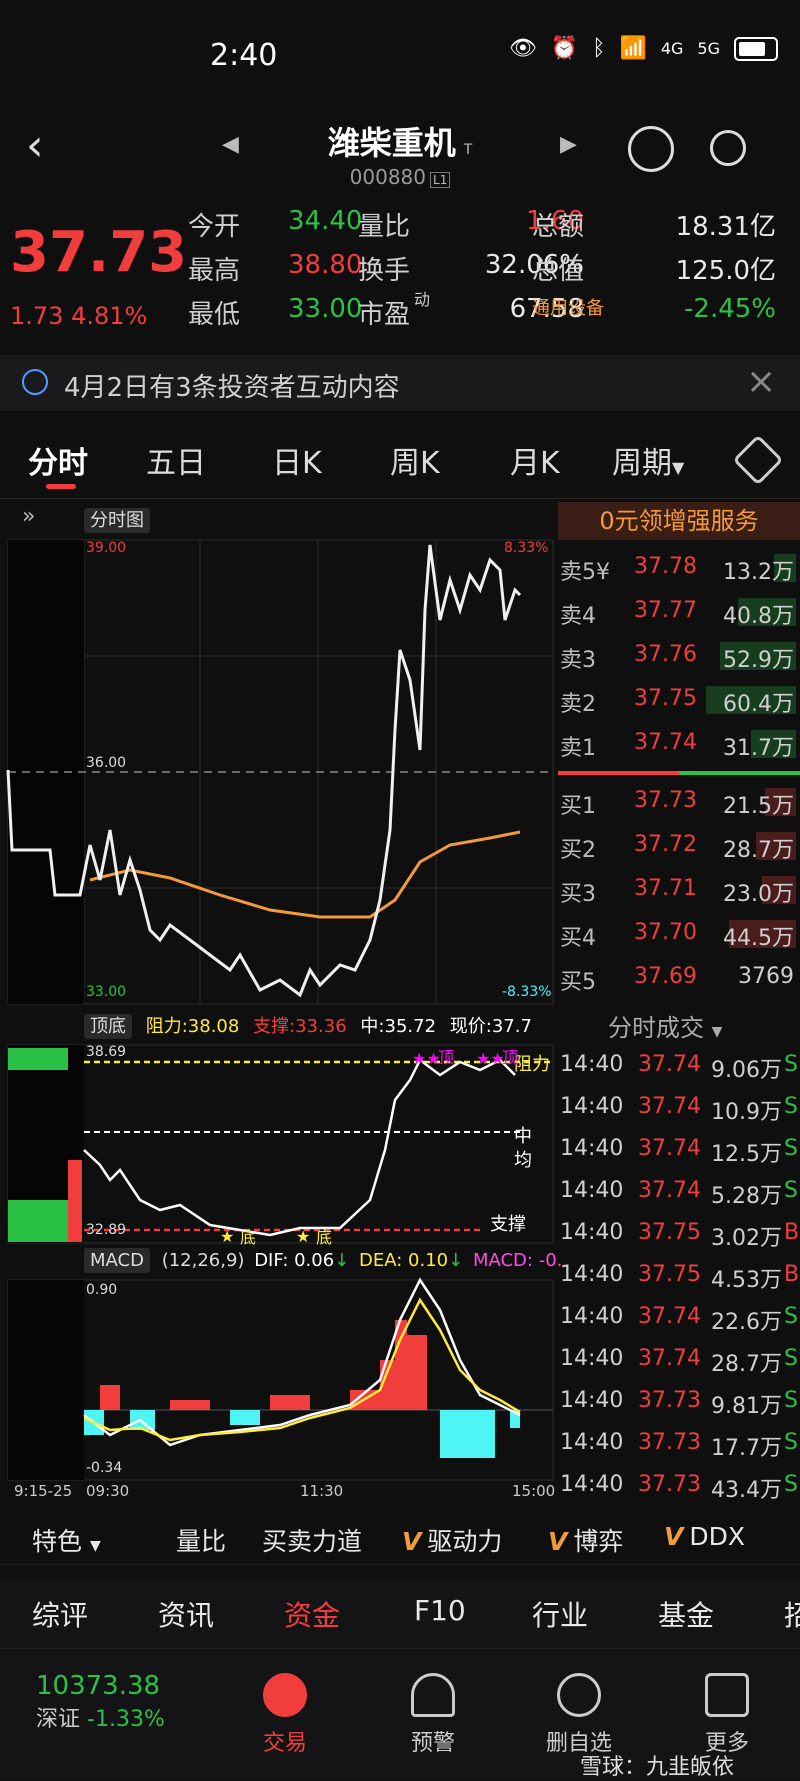 The height and width of the screenshot is (1781, 800). I want to click on status-icons: 👁 ⏰ ᛒ 📶 4G 5G, so click(643, 48).